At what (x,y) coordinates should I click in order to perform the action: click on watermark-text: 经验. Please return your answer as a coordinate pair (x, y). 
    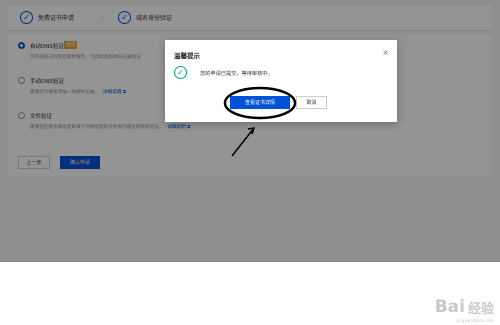
    Looking at the image, I should click on (480, 309).